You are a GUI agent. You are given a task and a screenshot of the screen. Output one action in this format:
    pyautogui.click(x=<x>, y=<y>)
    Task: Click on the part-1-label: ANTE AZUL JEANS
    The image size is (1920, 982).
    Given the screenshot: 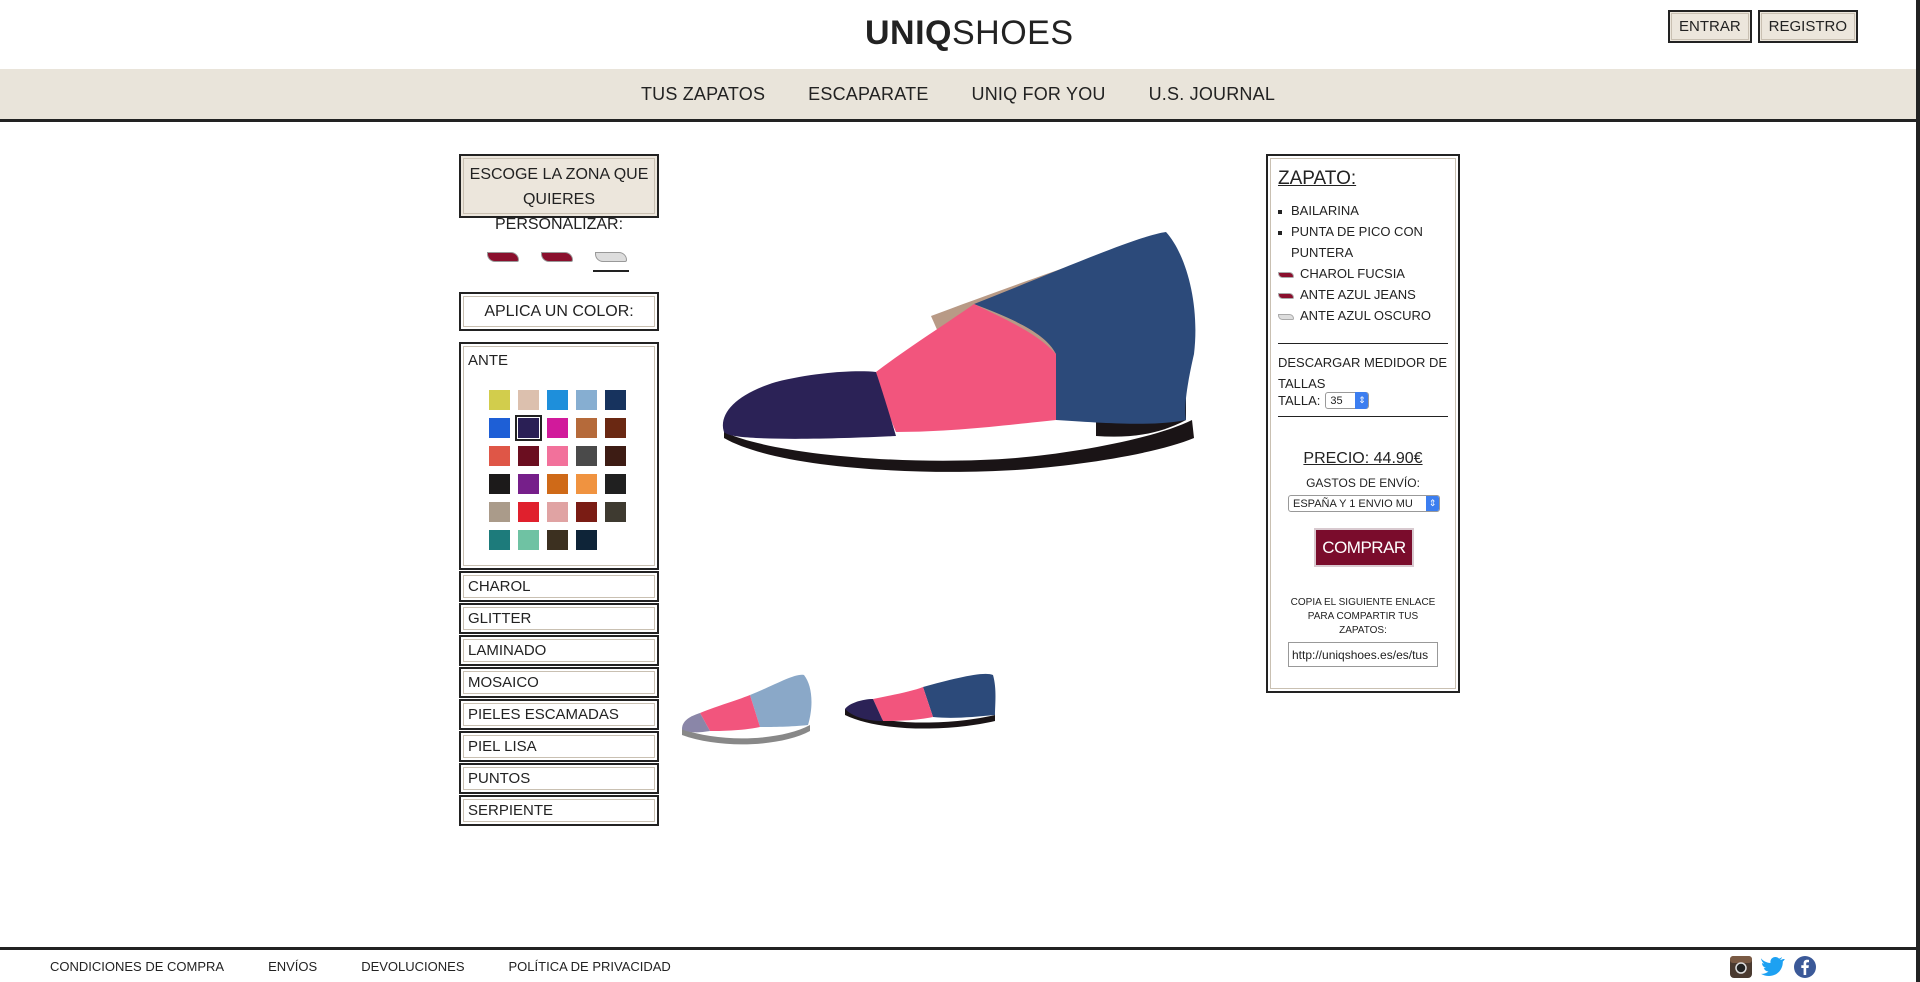 What is the action you would take?
    pyautogui.click(x=1358, y=294)
    